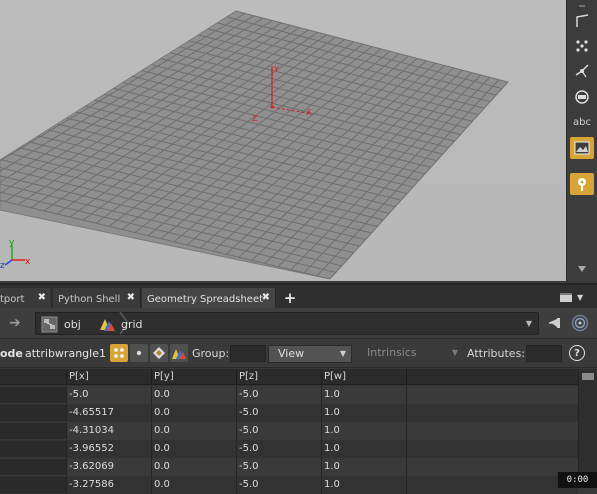 The height and width of the screenshot is (494, 597). I want to click on column-header-py: P[y], so click(193, 377).